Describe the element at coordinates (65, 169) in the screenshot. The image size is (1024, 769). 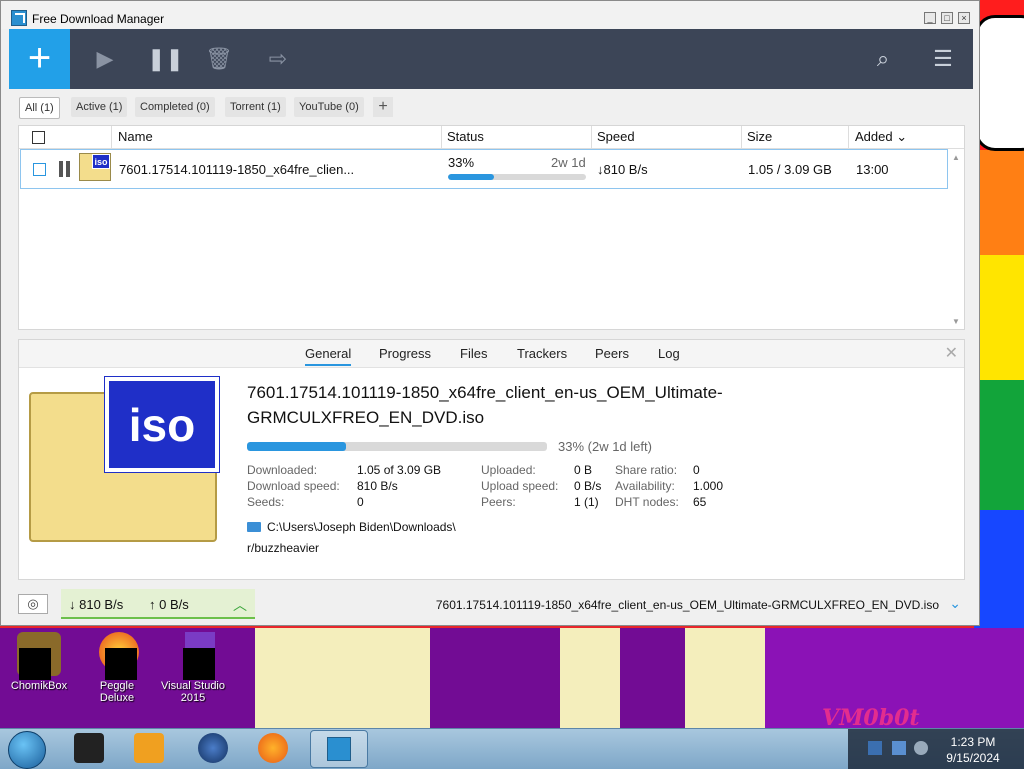
I see `pause-icon` at that location.